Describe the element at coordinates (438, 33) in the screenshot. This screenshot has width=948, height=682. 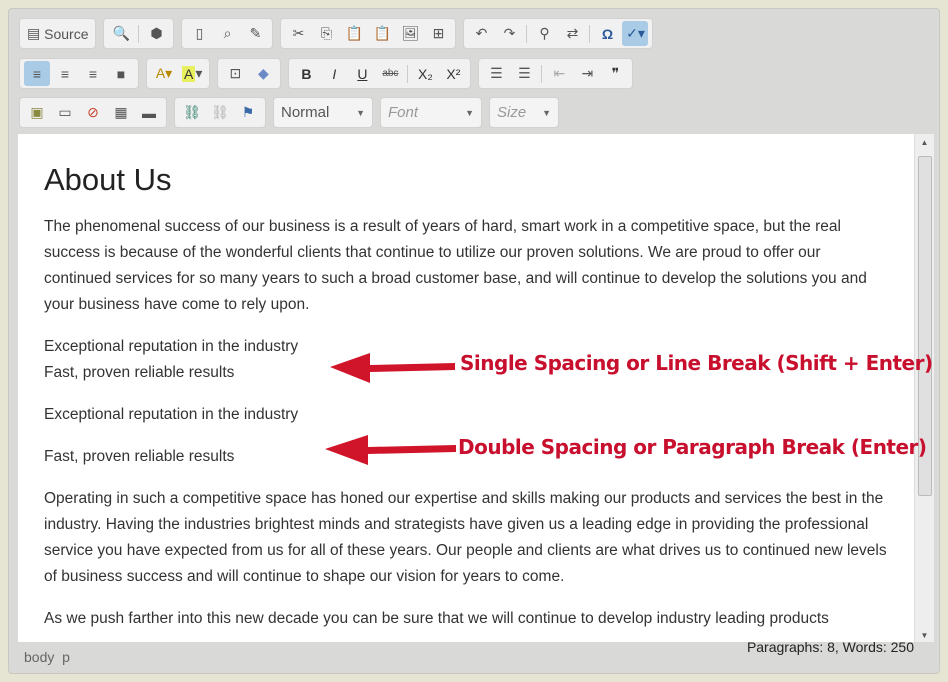
I see `html-icon: ⊞` at that location.